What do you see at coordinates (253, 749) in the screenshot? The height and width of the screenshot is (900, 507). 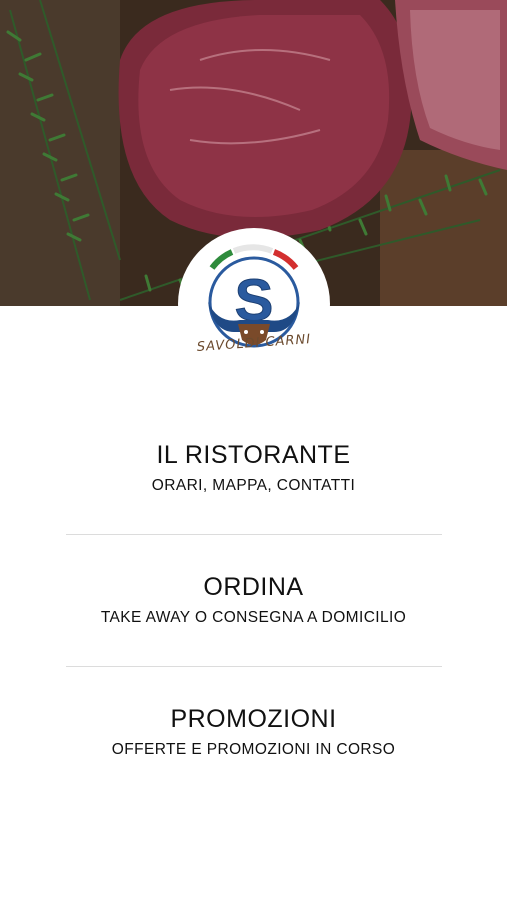 I see `menu-item-subtitle: OFFERTE E PROMOZIONI IN CORSO` at bounding box center [253, 749].